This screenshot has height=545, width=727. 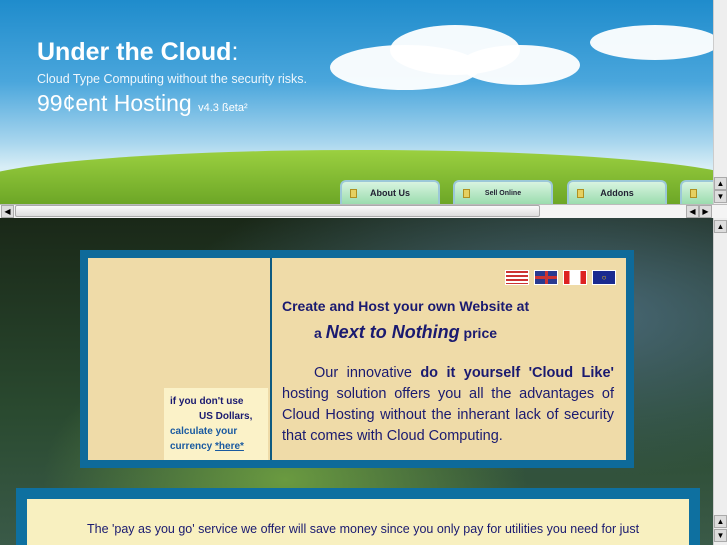 What do you see at coordinates (546, 277) in the screenshot?
I see `uk-flag-icon` at bounding box center [546, 277].